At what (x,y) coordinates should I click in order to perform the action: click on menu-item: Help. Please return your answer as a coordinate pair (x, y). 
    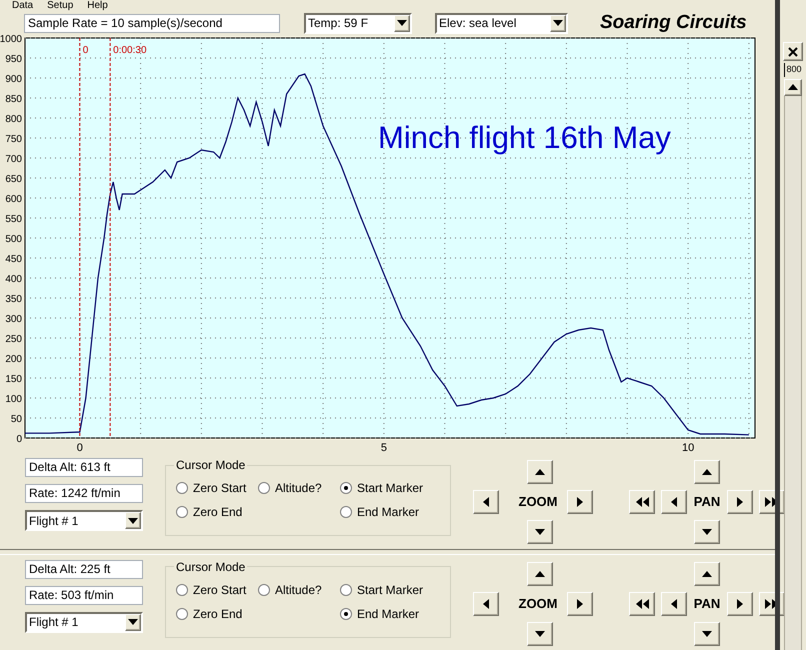
    Looking at the image, I should click on (97, 6).